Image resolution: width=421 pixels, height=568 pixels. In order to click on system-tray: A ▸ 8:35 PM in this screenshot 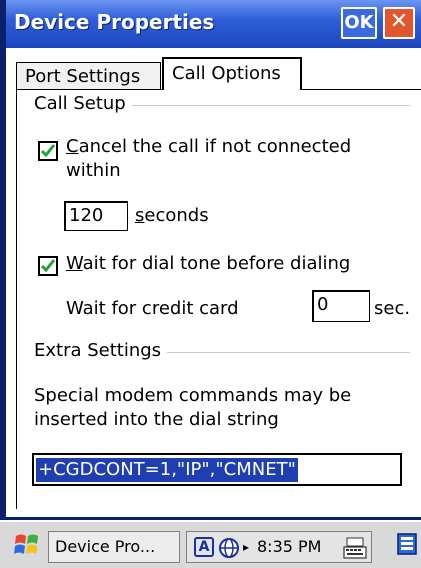, I will do `click(279, 547)`.